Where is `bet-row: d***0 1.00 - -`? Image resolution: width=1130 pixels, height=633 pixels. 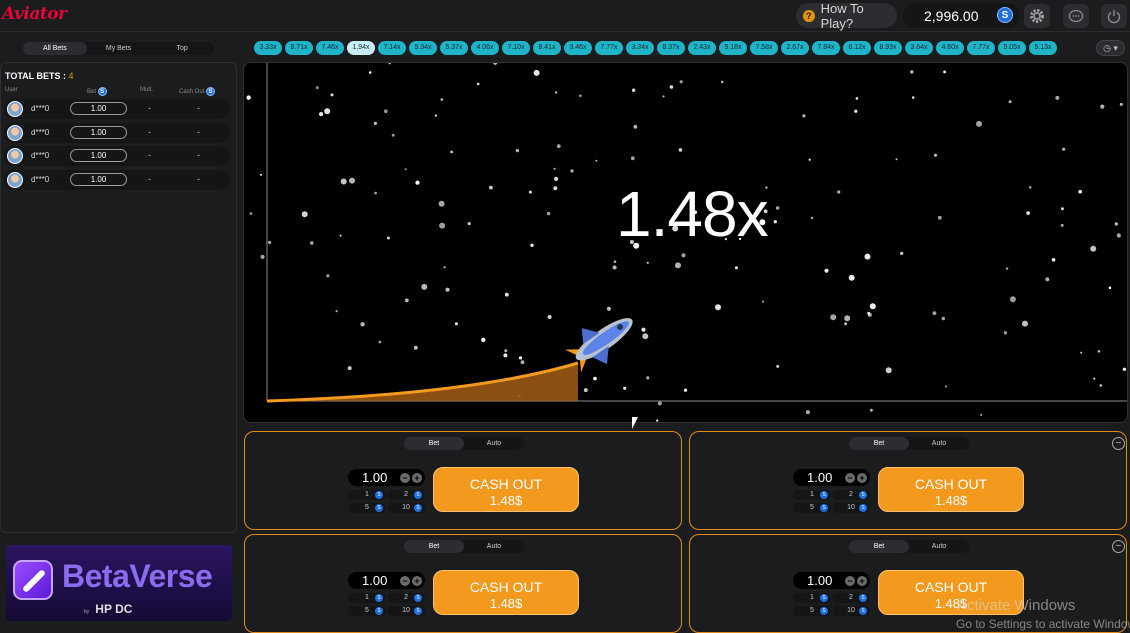 bet-row: d***0 1.00 - - is located at coordinates (117, 179).